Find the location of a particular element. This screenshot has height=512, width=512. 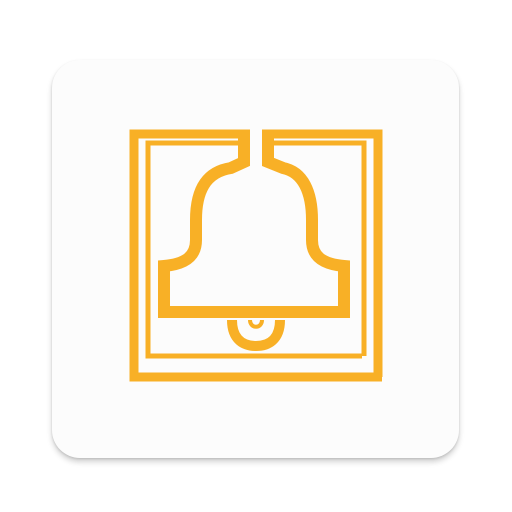

bell-clapper-hook is located at coordinates (256, 324).